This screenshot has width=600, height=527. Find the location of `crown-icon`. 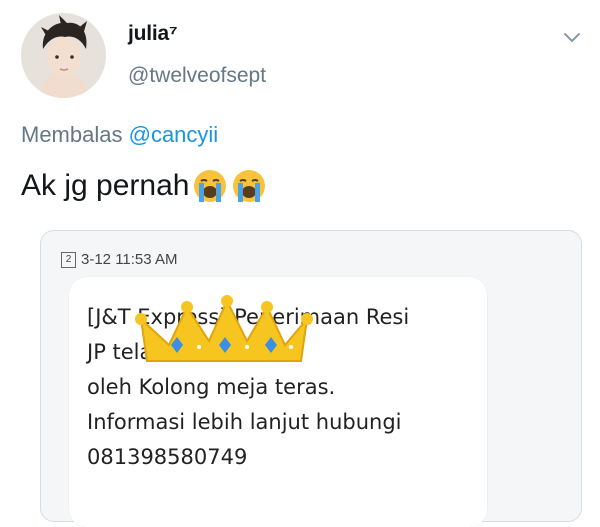

crown-icon is located at coordinates (224, 331).